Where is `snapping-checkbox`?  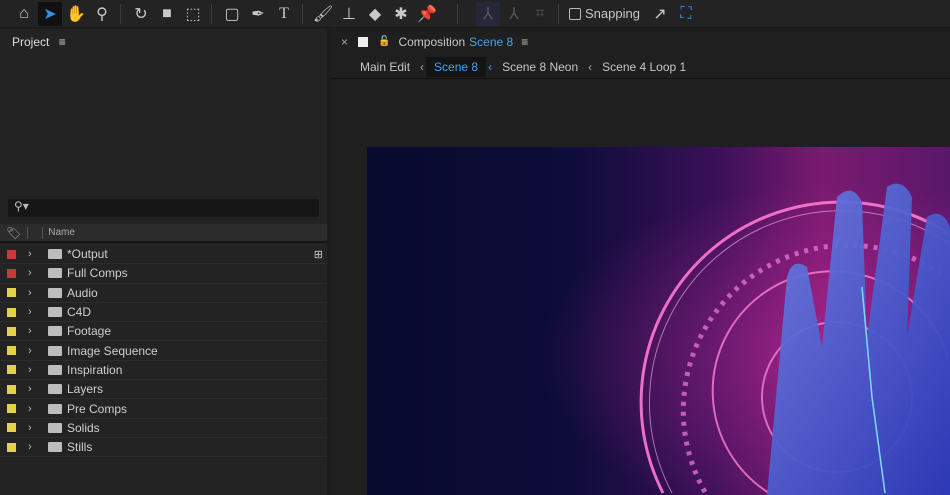
snapping-checkbox is located at coordinates (575, 13).